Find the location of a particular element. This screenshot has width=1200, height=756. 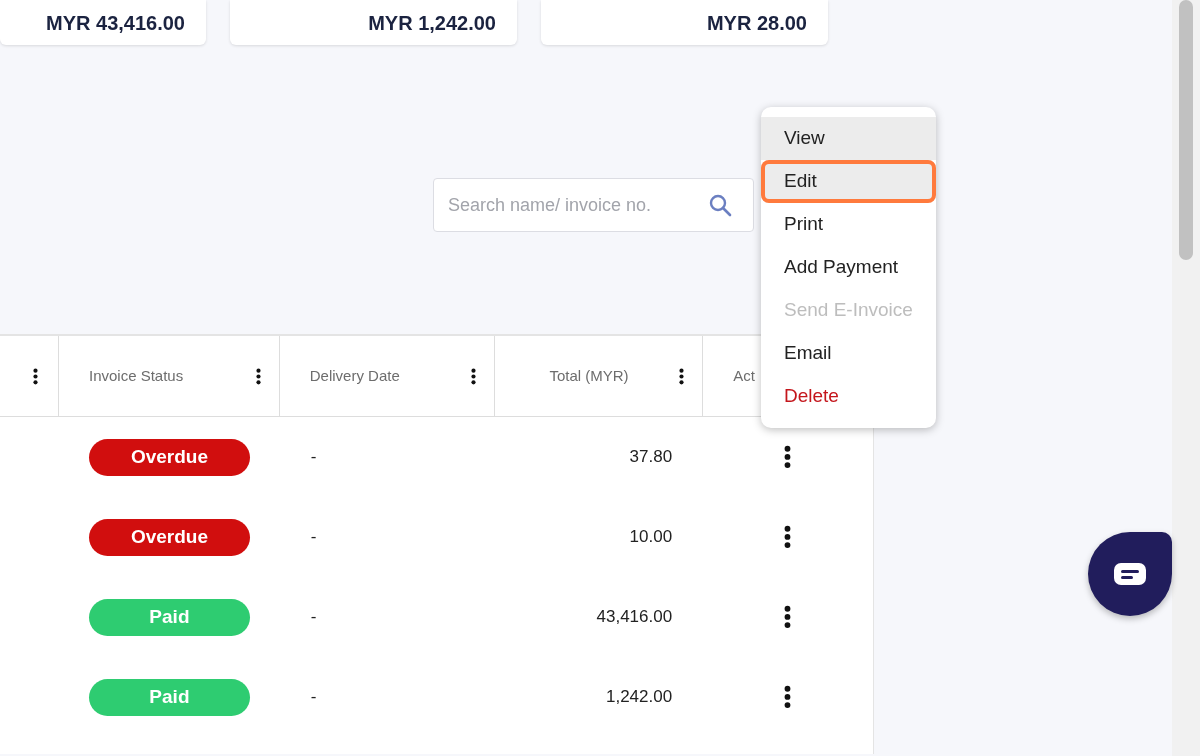

amount-text: MYR 43,416.00 is located at coordinates (115, 23).